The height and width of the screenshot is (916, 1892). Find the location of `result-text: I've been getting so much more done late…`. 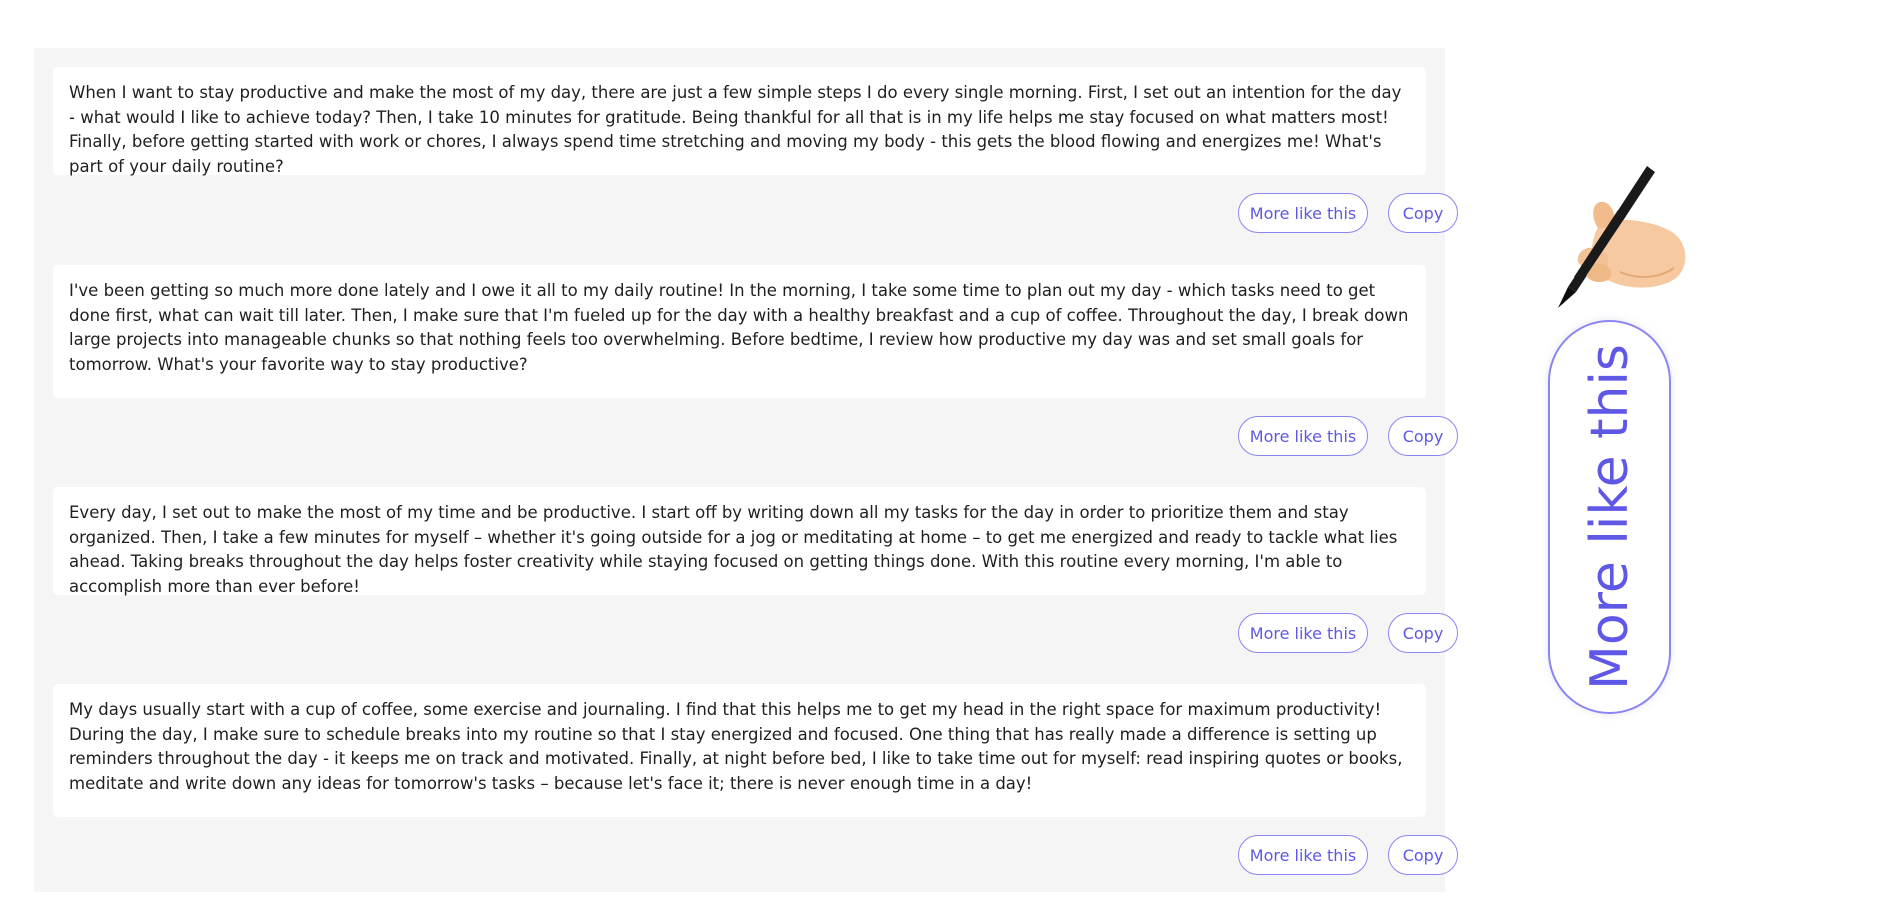

result-text: I've been getting so much more done late… is located at coordinates (739, 327).